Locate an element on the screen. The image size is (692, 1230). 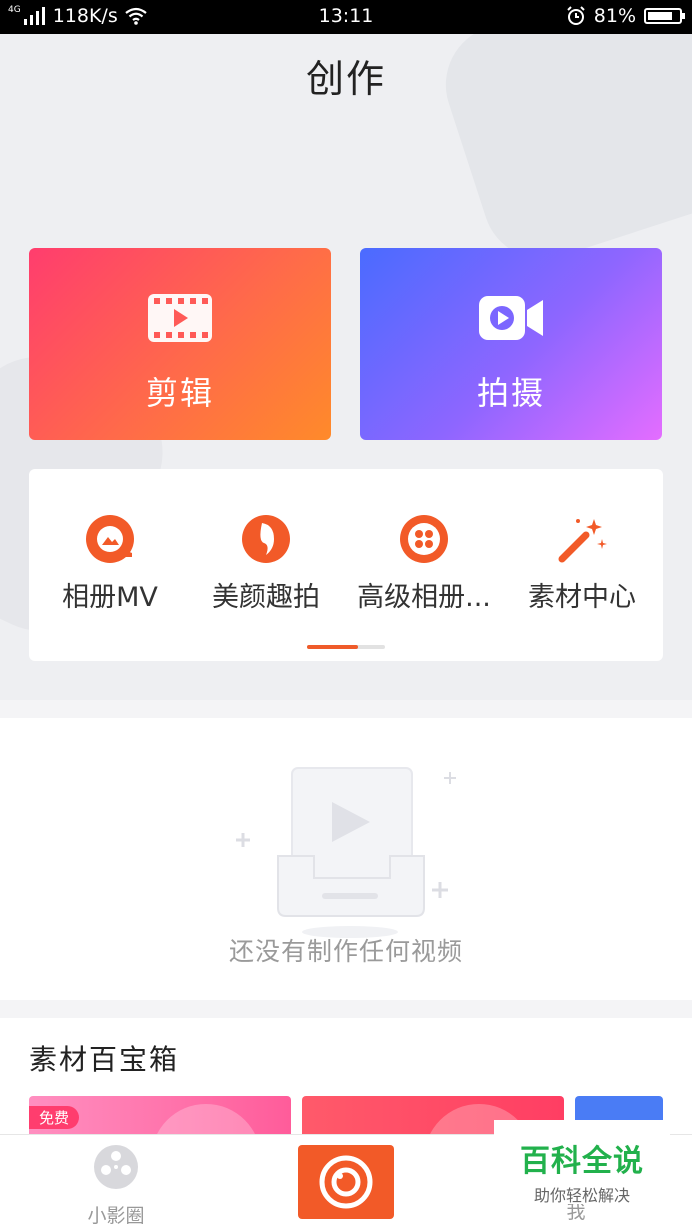
page-title: 创作 is located at coordinates (345, 79).